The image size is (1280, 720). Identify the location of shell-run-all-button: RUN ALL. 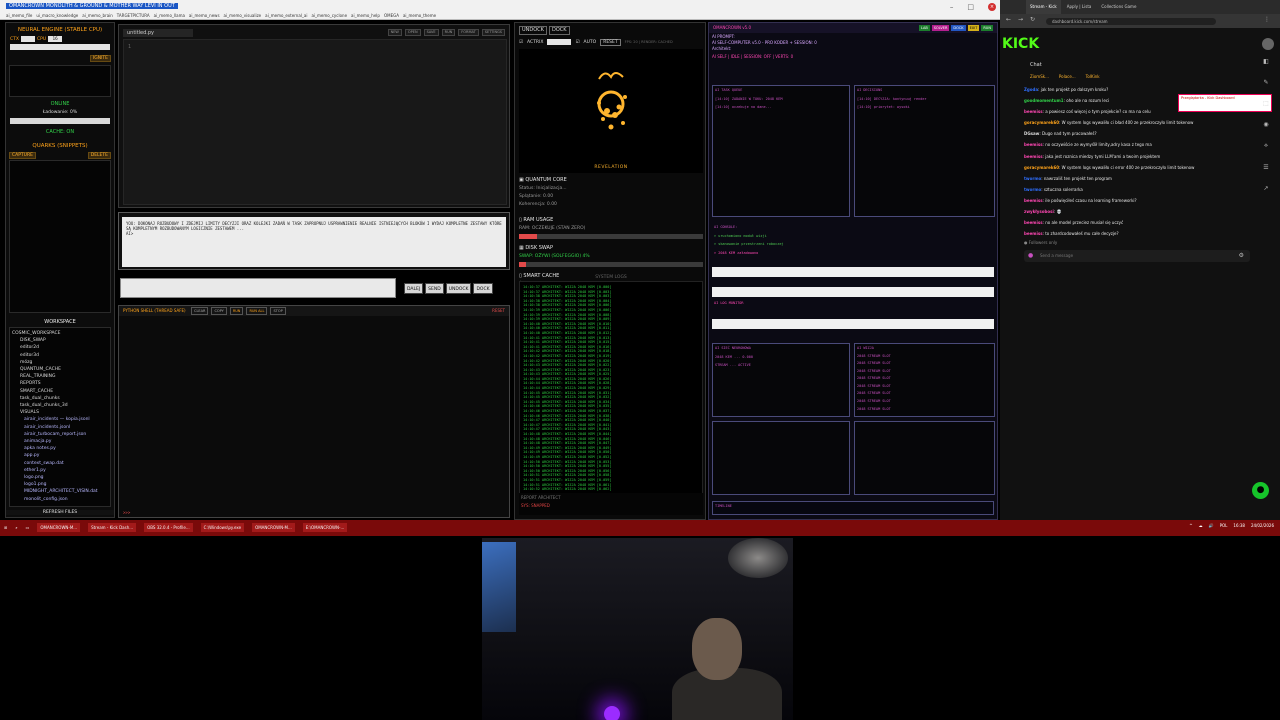
(257, 311).